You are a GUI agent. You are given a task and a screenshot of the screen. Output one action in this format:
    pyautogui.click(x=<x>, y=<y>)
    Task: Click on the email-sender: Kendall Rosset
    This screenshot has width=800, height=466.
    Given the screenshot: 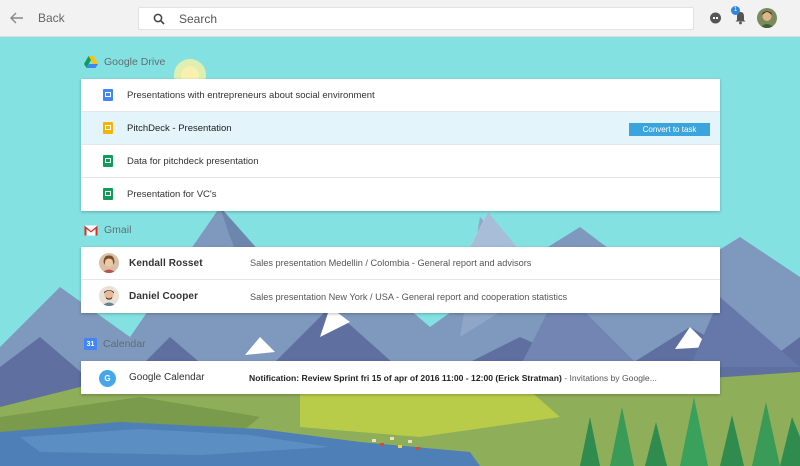 What is the action you would take?
    pyautogui.click(x=166, y=263)
    